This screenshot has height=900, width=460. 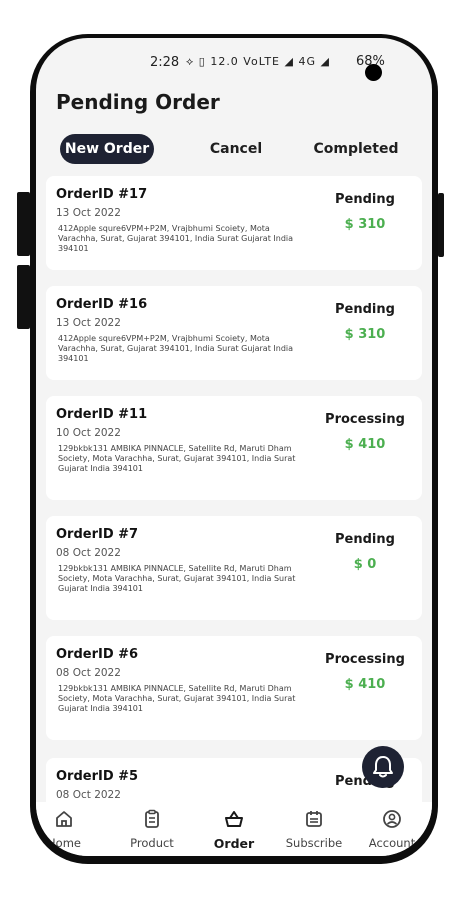 I want to click on user-circle-icon, so click(x=392, y=819).